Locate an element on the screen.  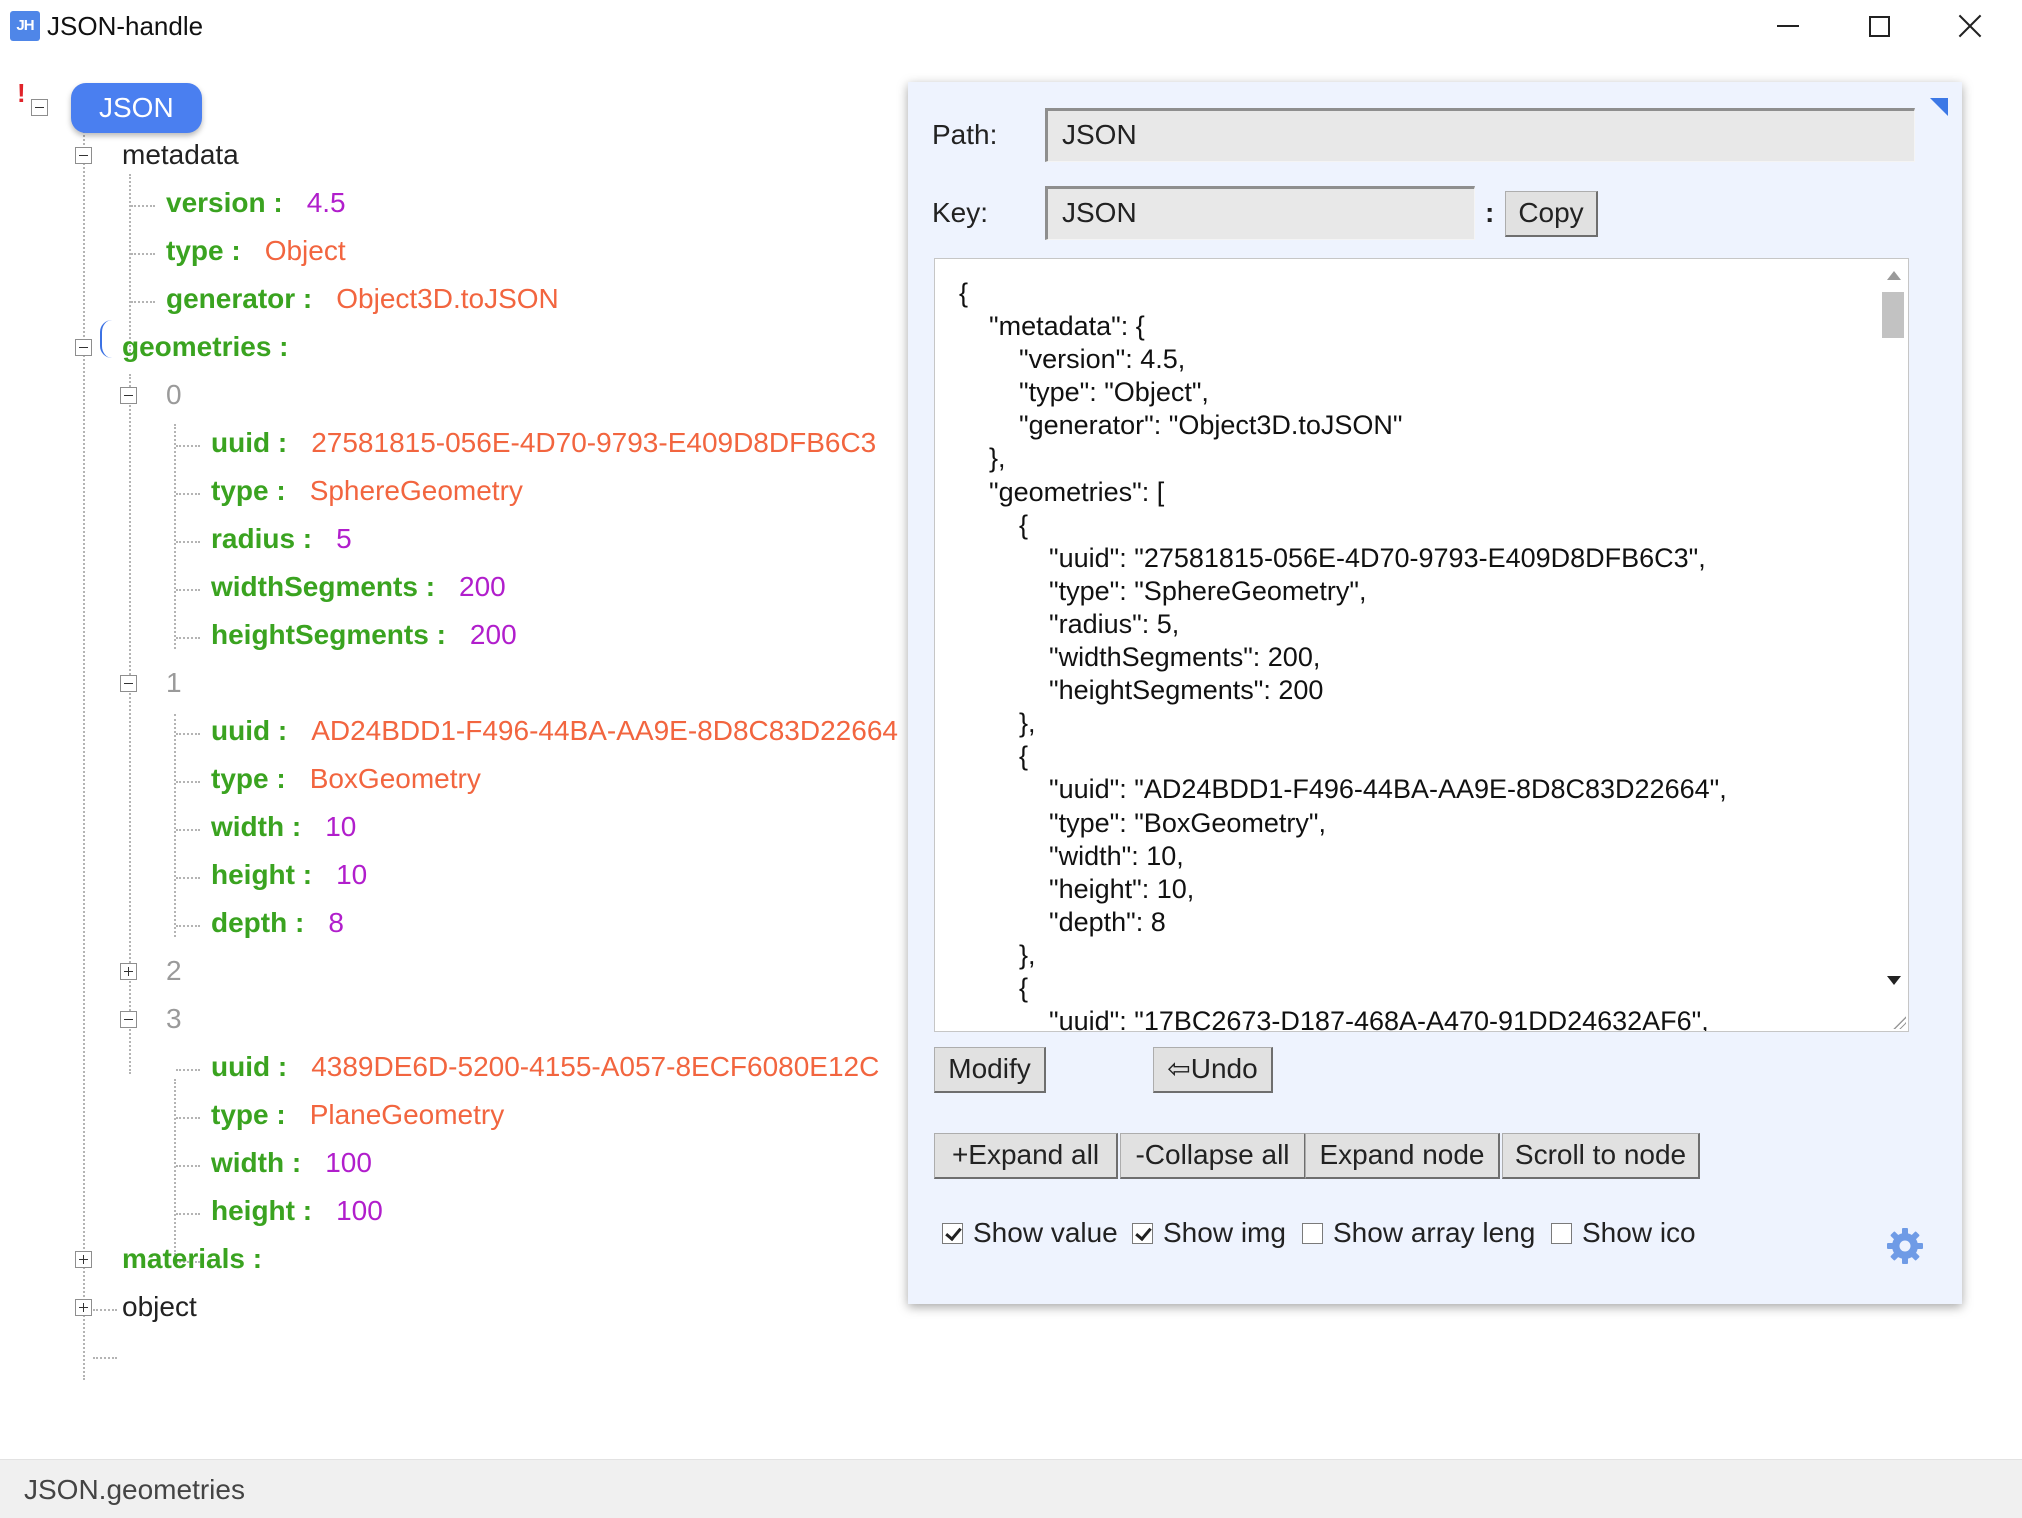
tree-node-type: type : Object is located at coordinates (256, 251).